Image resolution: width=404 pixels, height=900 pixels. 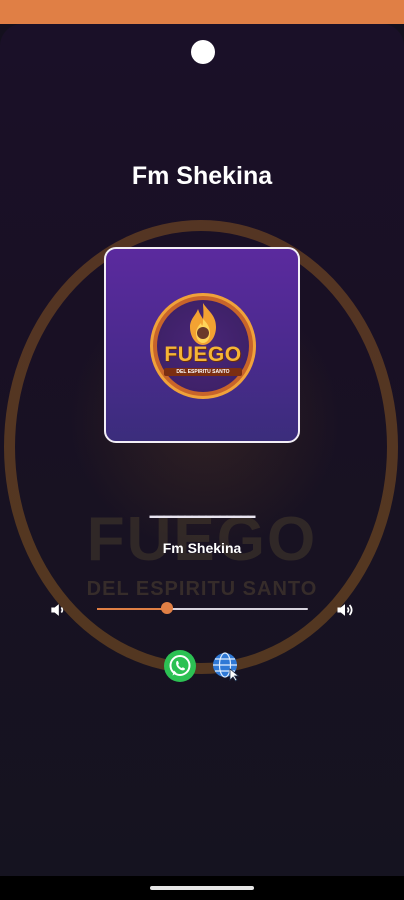 What do you see at coordinates (203, 324) in the screenshot?
I see `flame-icon` at bounding box center [203, 324].